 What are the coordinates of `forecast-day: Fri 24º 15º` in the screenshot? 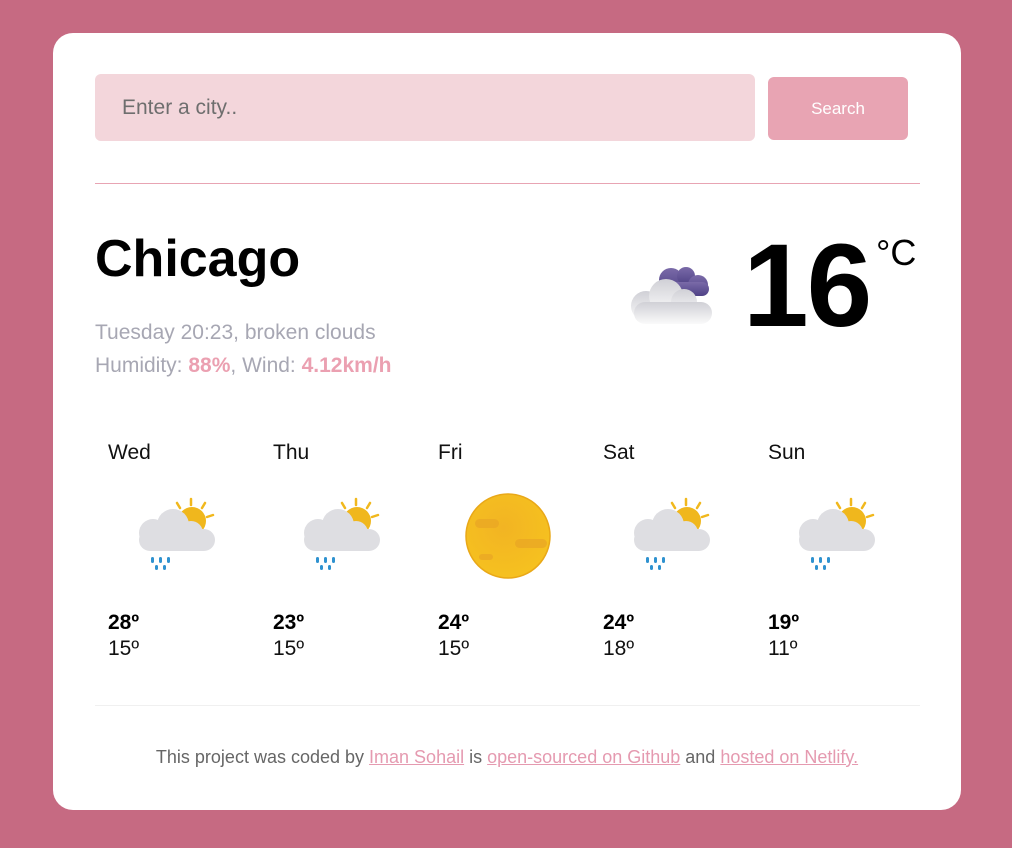 It's located at (500, 556).